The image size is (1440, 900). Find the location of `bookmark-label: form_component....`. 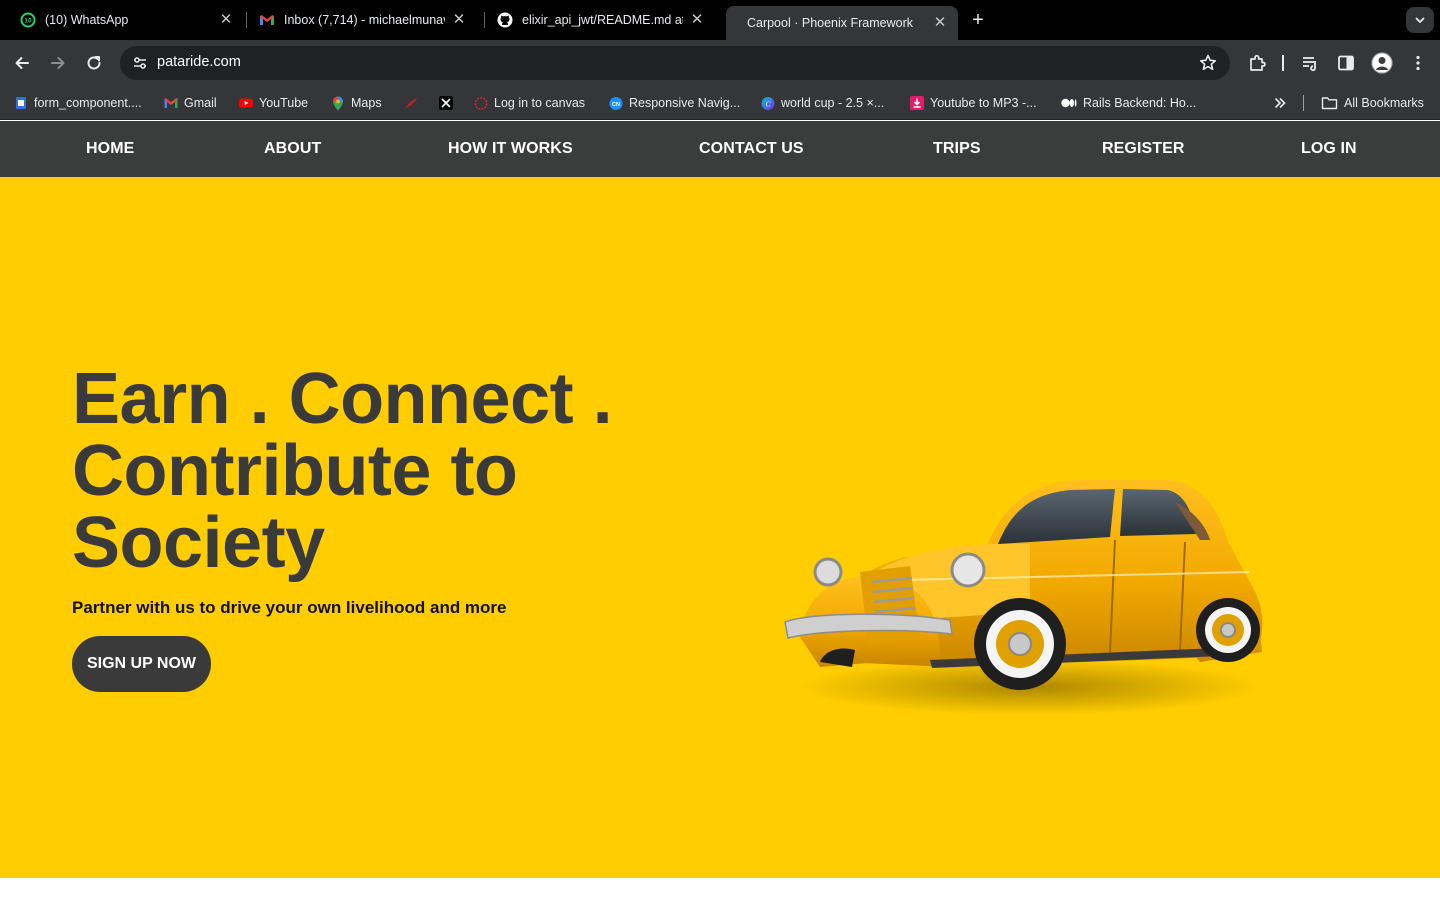

bookmark-label: form_component.... is located at coordinates (88, 103).